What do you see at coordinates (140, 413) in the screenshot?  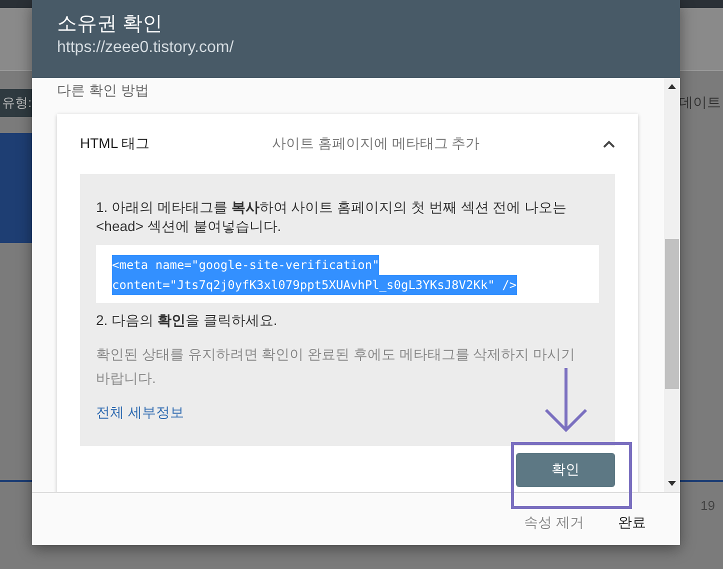 I see `details-link: 전체 세부정보` at bounding box center [140, 413].